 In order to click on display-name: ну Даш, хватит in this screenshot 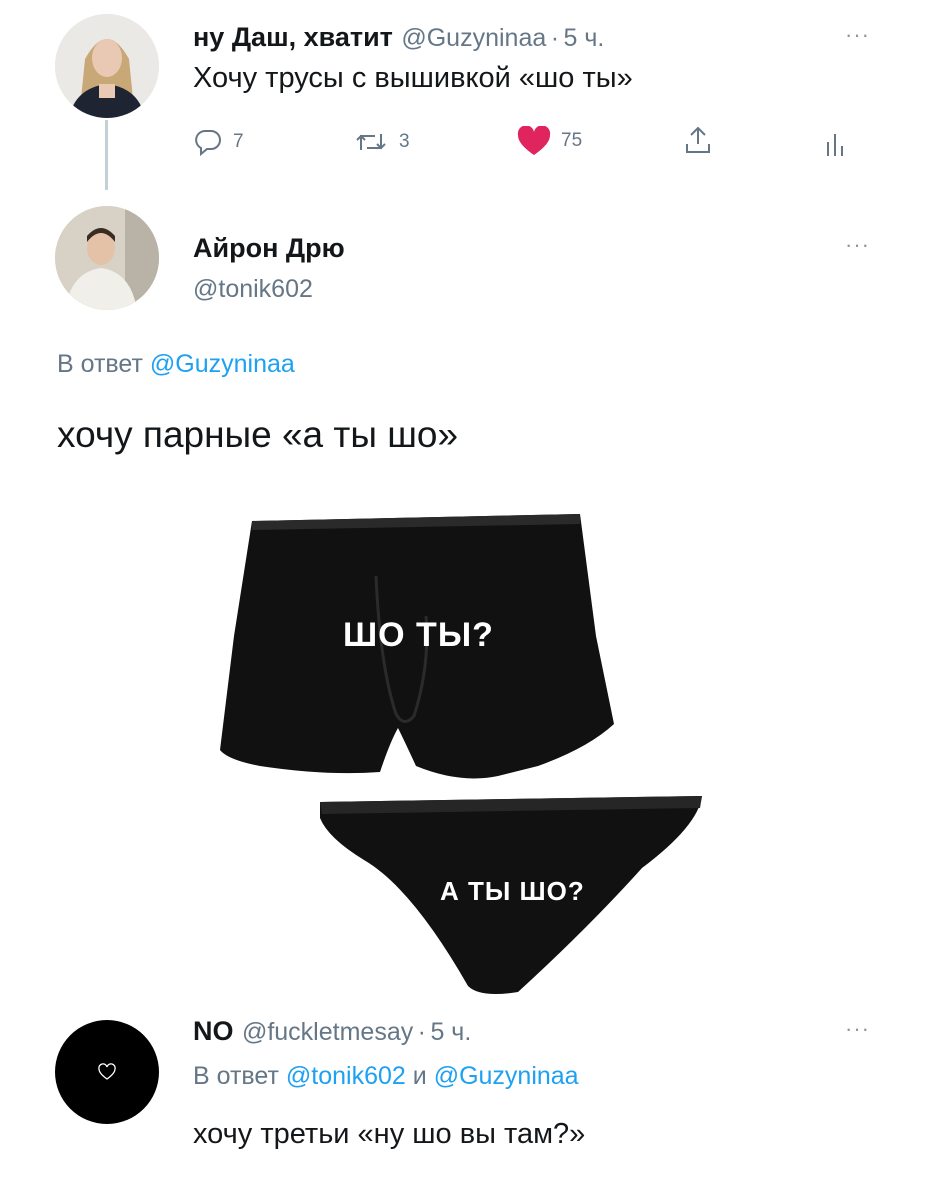, I will do `click(293, 37)`.